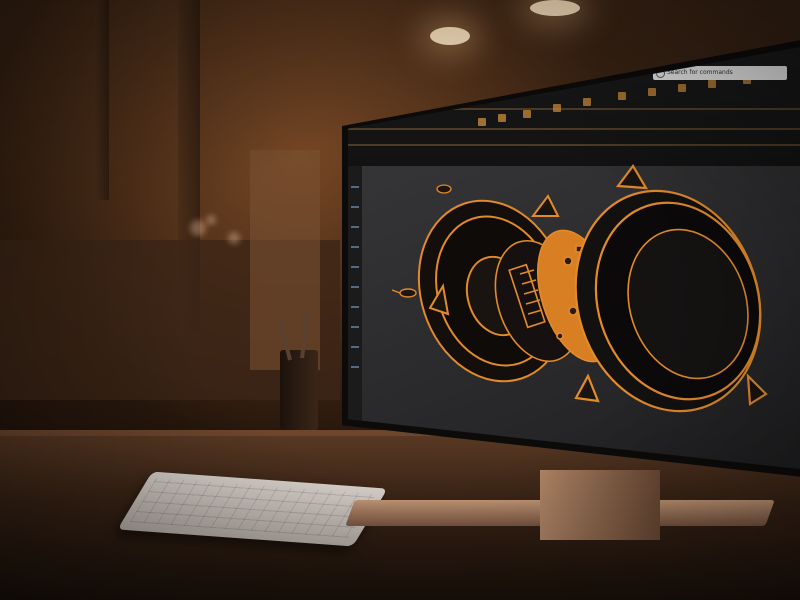 The width and height of the screenshot is (800, 600). Describe the element at coordinates (102, 100) in the screenshot. I see `background-pillar` at that location.